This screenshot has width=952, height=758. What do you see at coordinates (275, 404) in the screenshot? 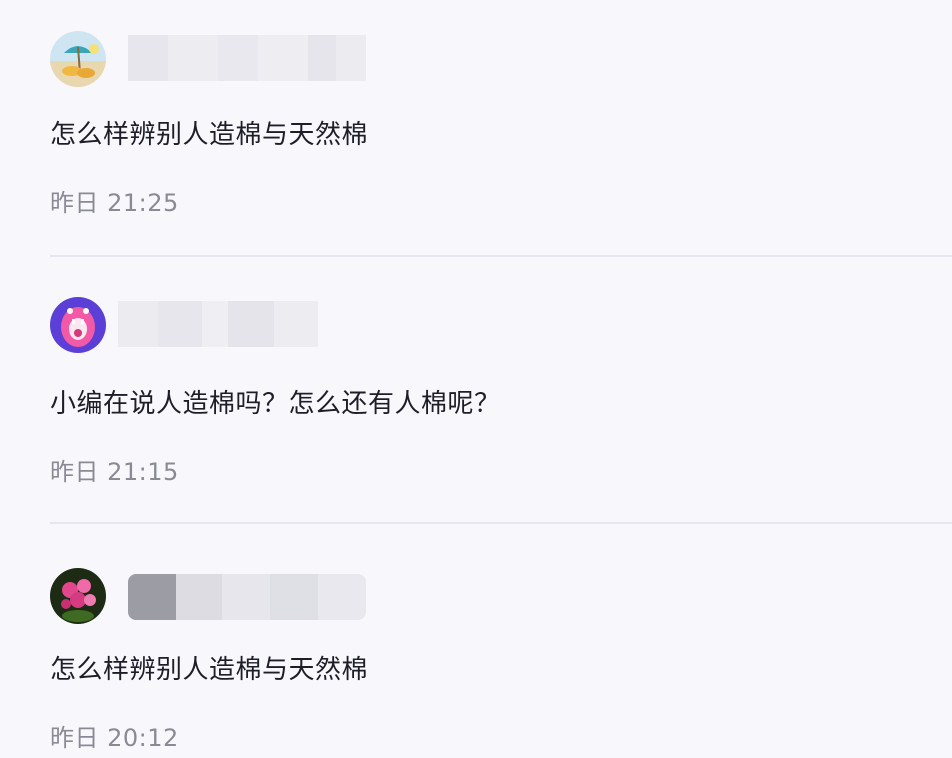
I see `comment-text: 小编在说人造棉吗？怎么还有人棉呢？` at bounding box center [275, 404].